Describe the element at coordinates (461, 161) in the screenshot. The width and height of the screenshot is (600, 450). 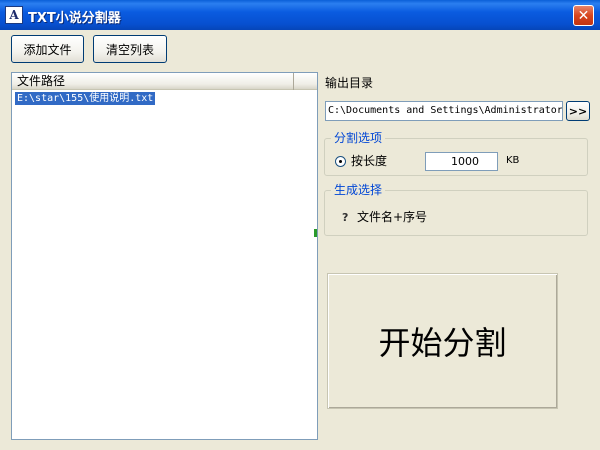
I see `size-input: 1000` at that location.